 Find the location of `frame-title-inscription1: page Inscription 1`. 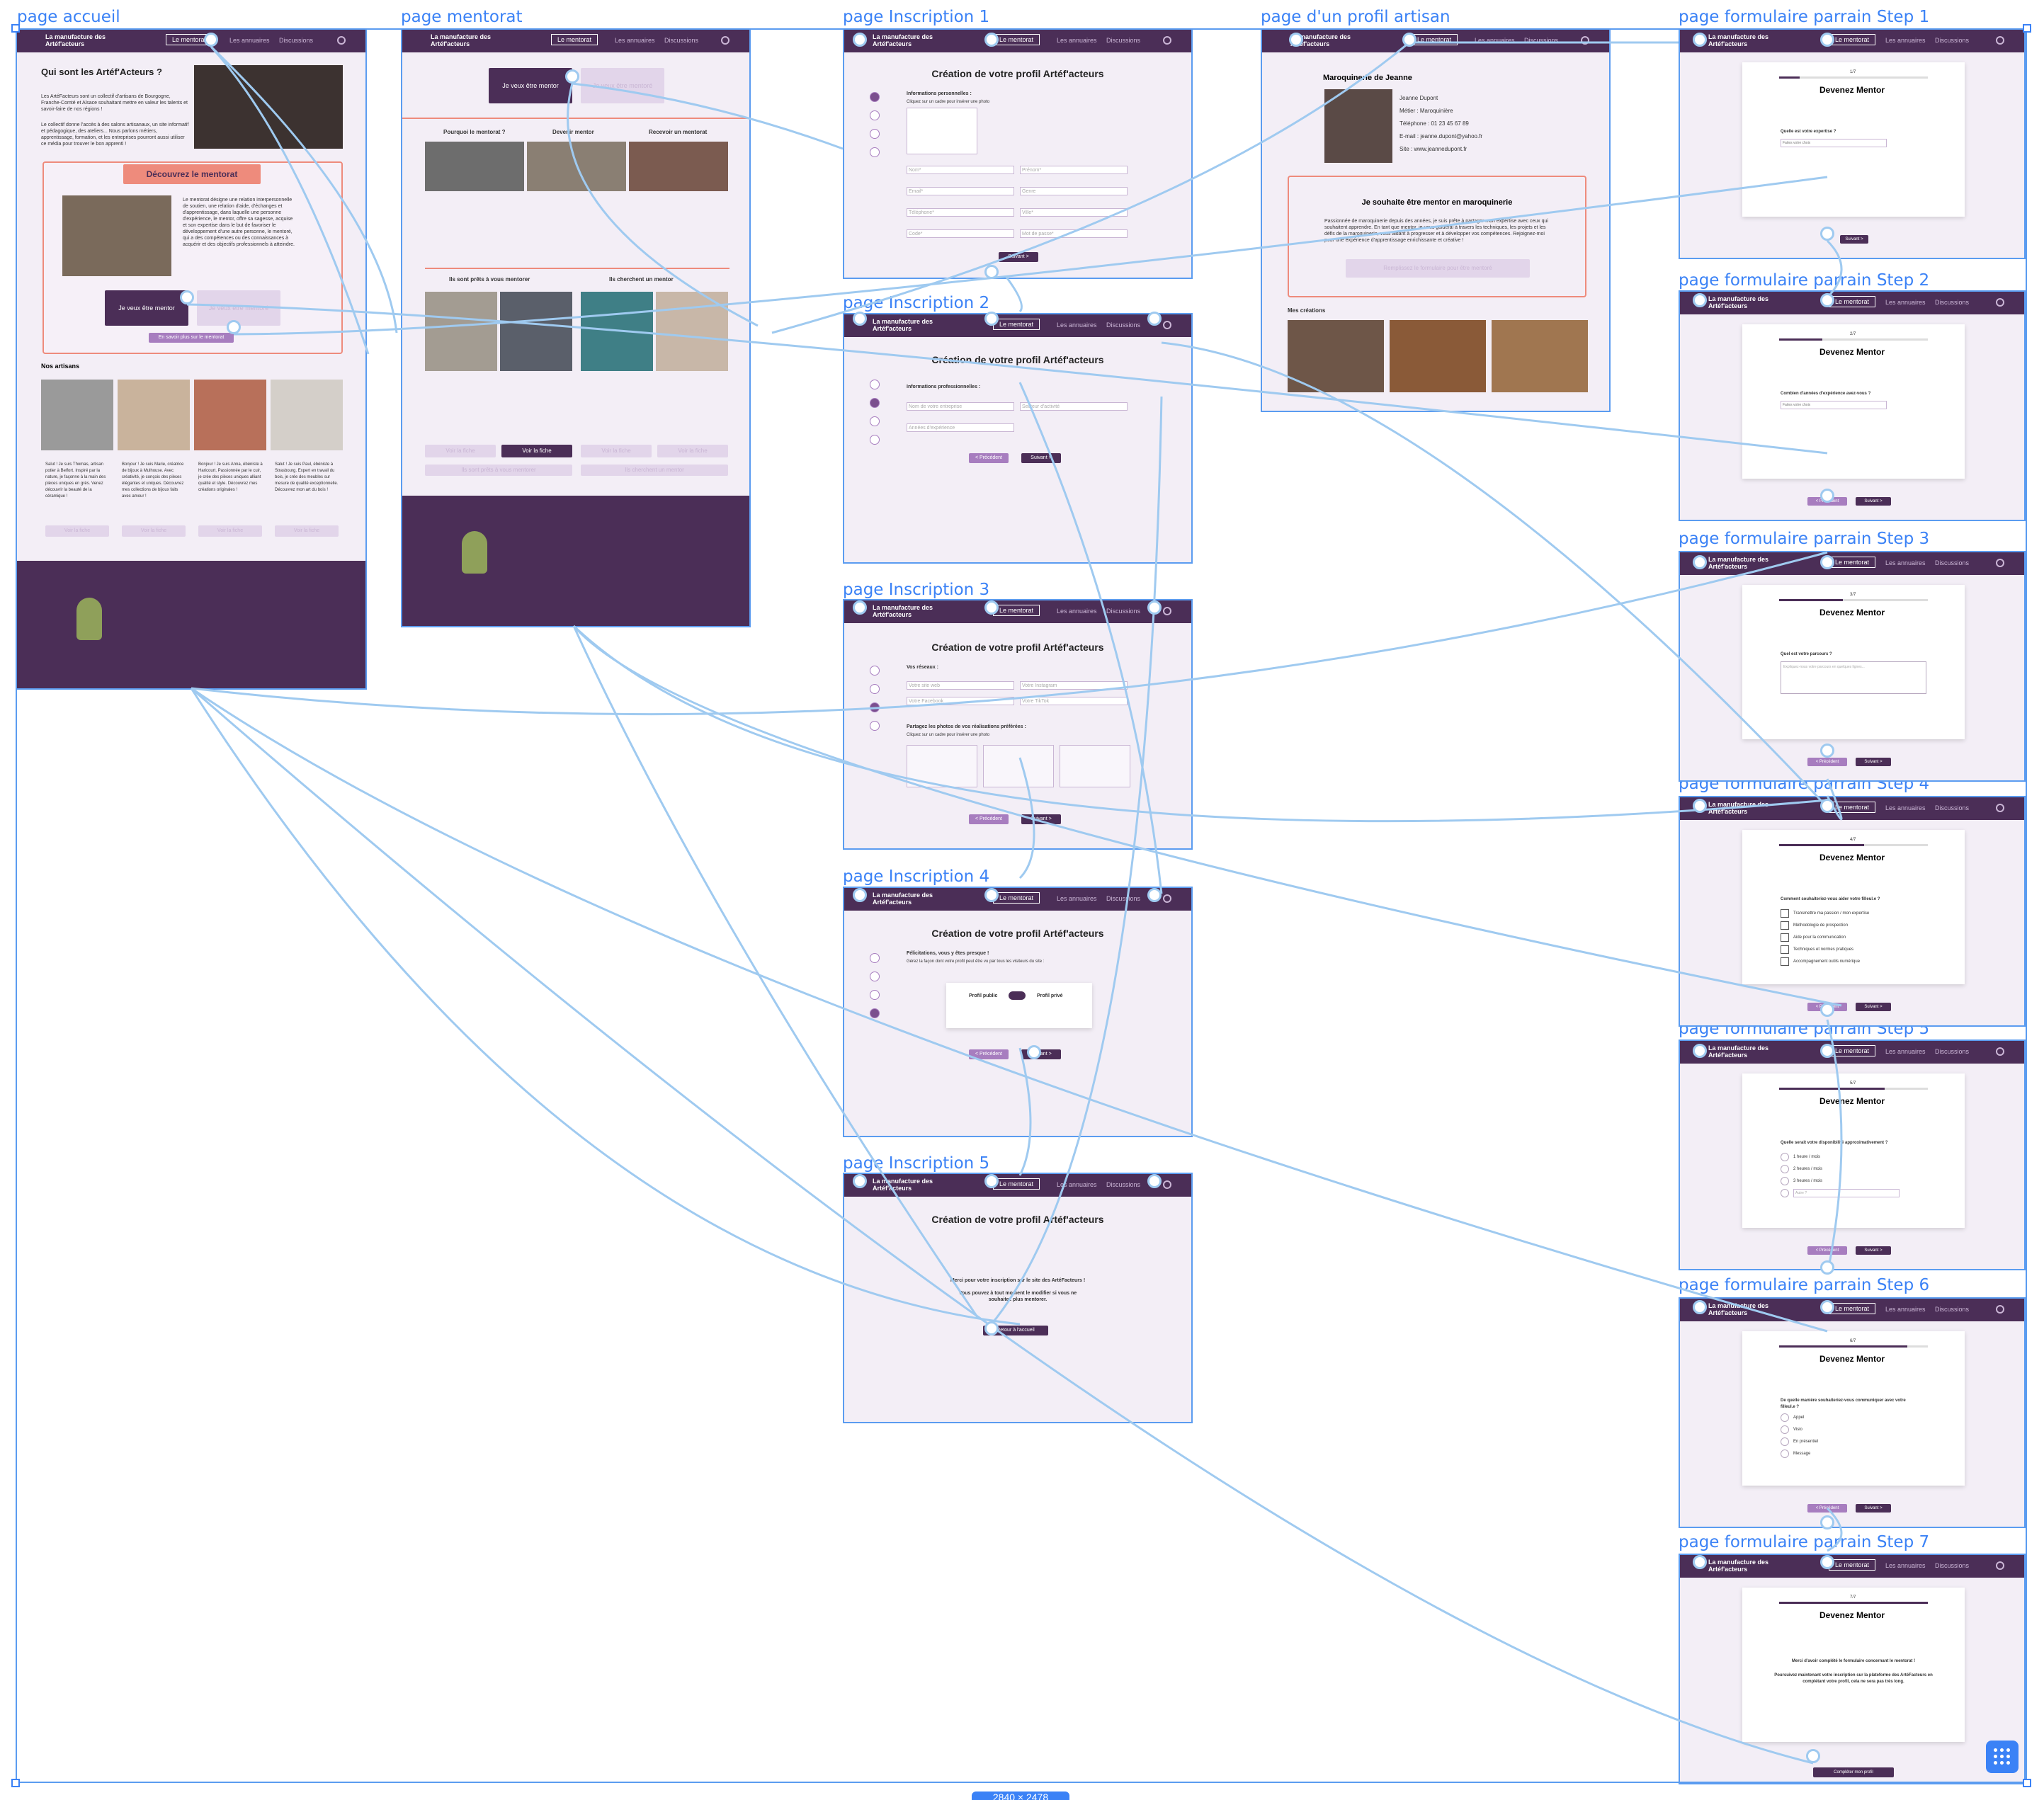

frame-title-inscription1: page Inscription 1 is located at coordinates (916, 17).